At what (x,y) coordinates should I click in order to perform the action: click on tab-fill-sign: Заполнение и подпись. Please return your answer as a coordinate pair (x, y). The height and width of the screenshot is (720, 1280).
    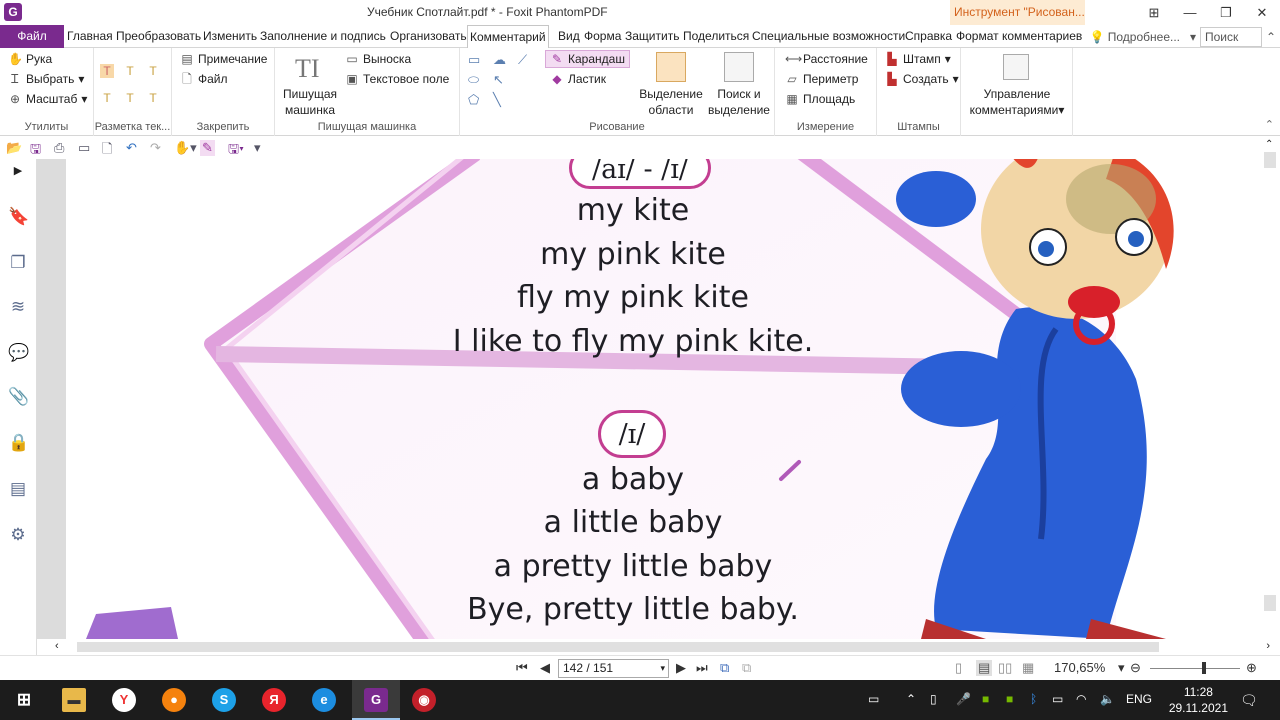
    Looking at the image, I should click on (323, 36).